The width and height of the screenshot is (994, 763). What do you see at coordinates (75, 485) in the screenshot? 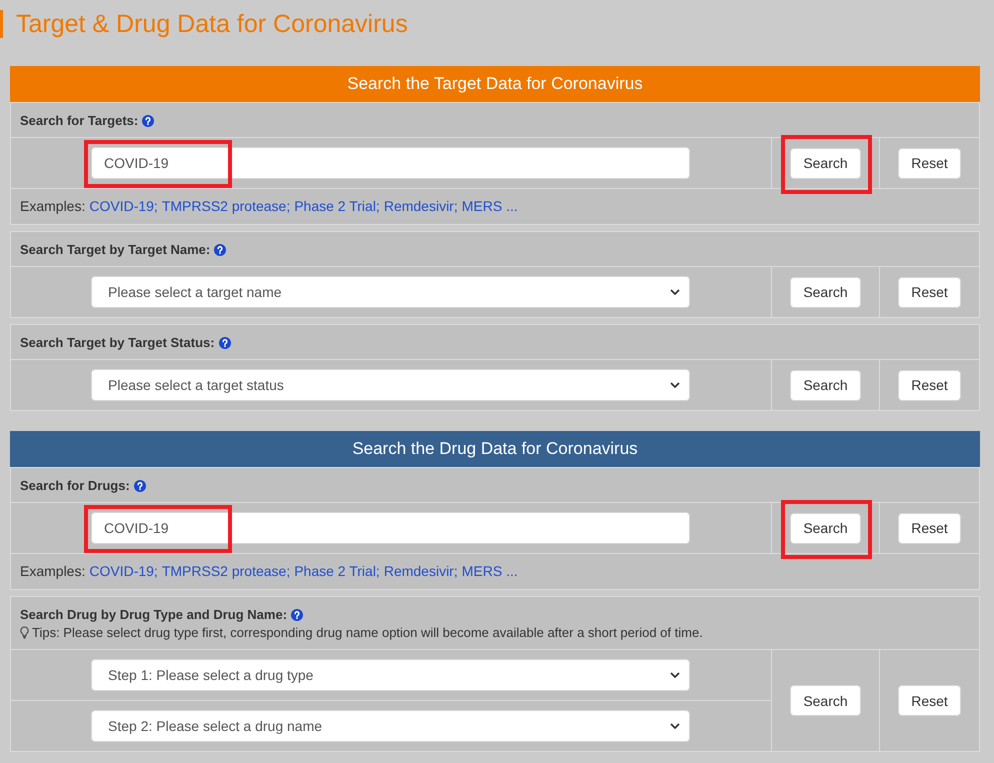
I see `panel-label: Search for Drugs:` at bounding box center [75, 485].